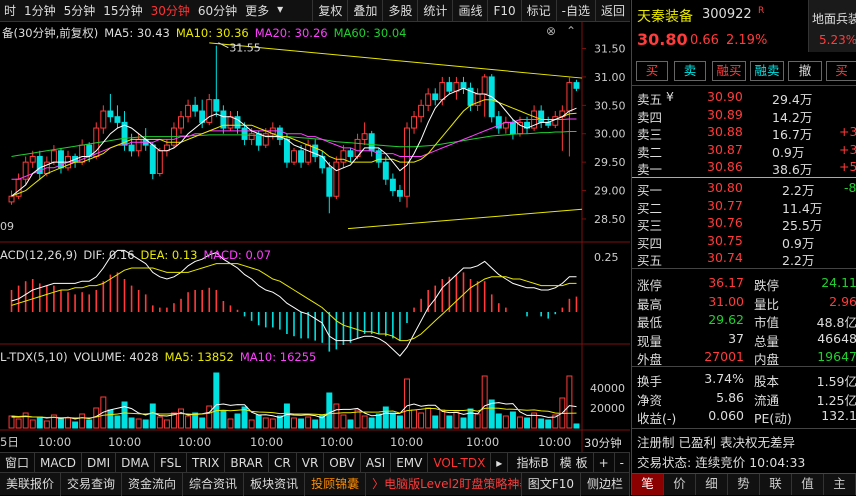 The image size is (856, 496). Describe the element at coordinates (571, 31) in the screenshot. I see `chart-collapse-icon: ⌃` at that location.